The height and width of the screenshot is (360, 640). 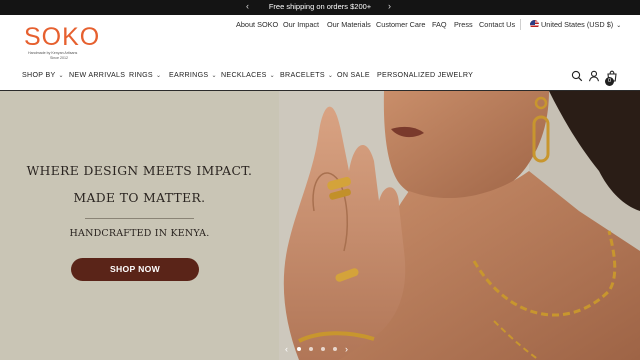 What do you see at coordinates (257, 24) in the screenshot?
I see `util-link-about: About SOKO` at bounding box center [257, 24].